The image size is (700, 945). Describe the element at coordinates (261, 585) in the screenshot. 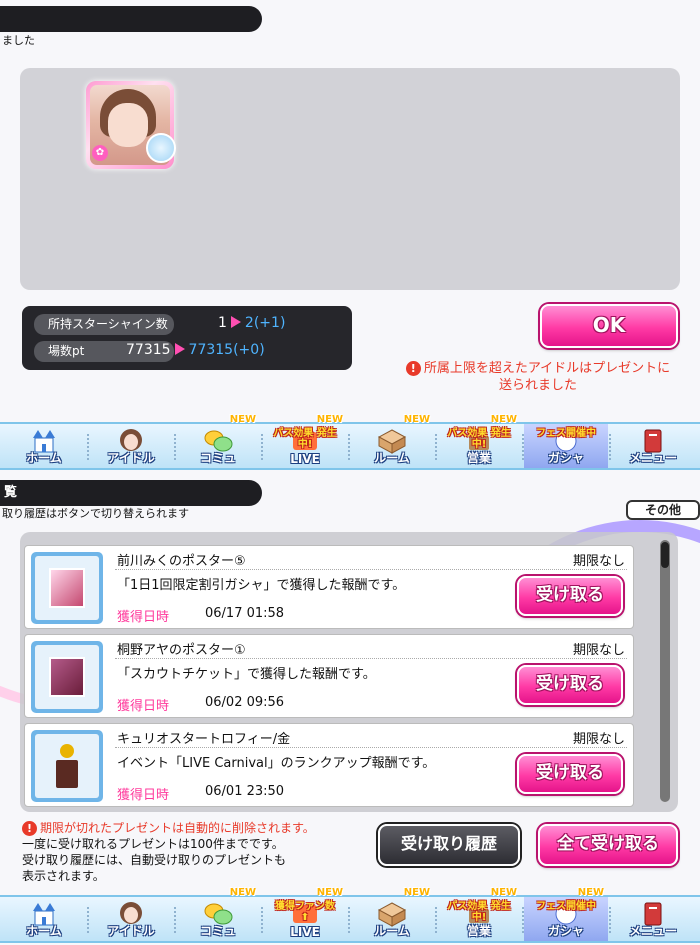

I see `present-description: 「1日1回限定割引ガシャ」で獲得した報酬です。` at that location.